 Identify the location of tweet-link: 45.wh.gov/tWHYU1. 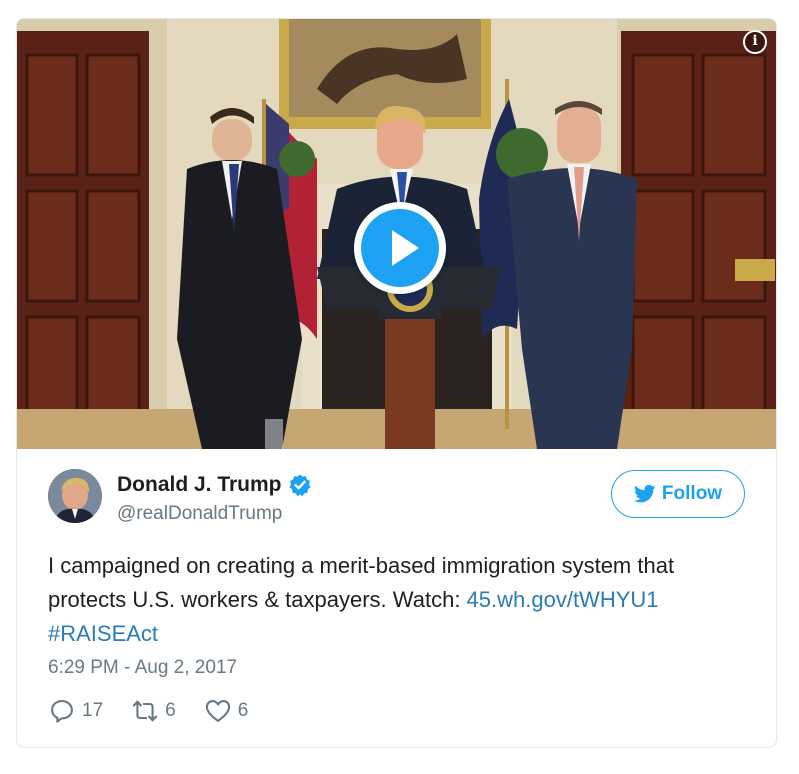
(563, 599).